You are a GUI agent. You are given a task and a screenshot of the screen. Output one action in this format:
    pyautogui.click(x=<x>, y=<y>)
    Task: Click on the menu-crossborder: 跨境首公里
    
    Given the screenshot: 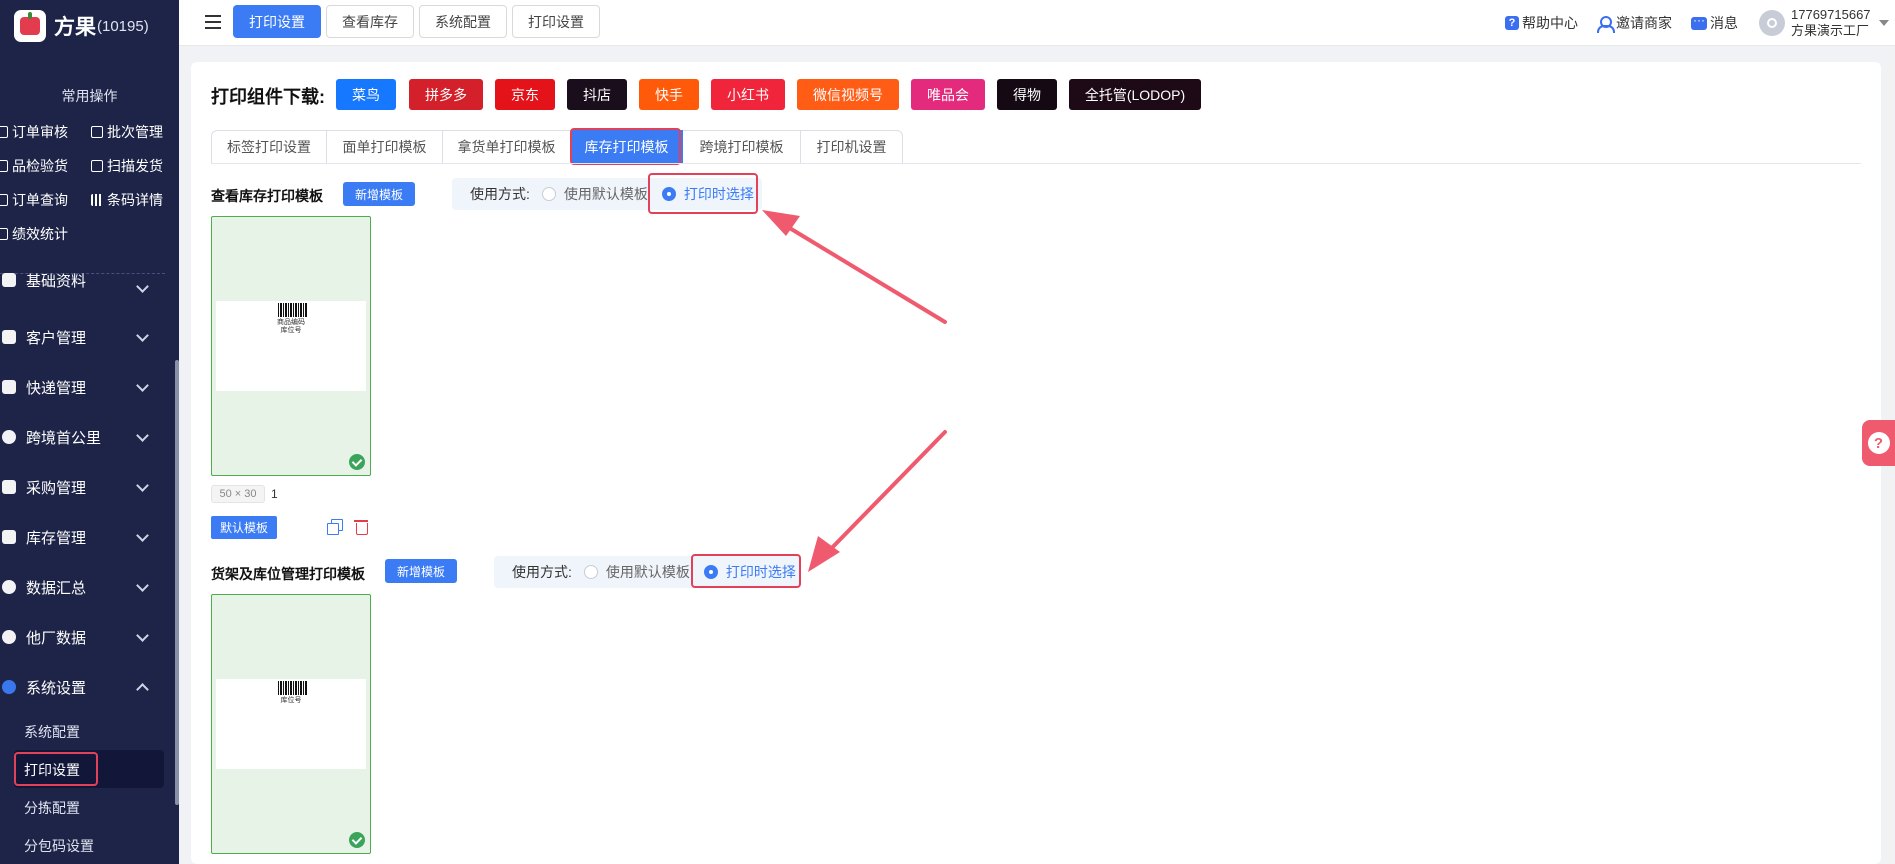 What is the action you would take?
    pyautogui.click(x=82, y=437)
    